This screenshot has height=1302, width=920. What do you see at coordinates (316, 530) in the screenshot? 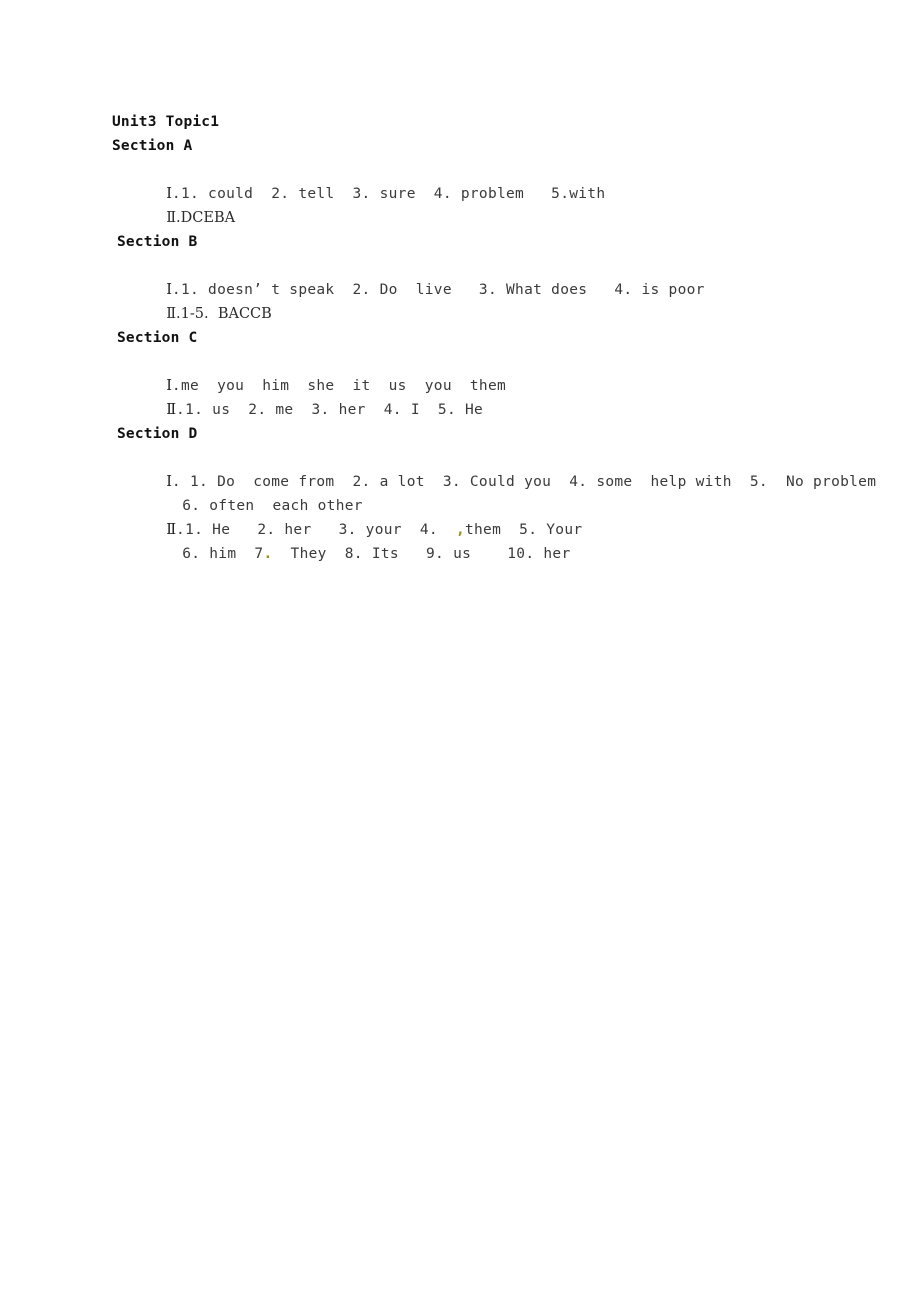
I see `answer-text: .1. He 2. her 3. your 4.` at bounding box center [316, 530].